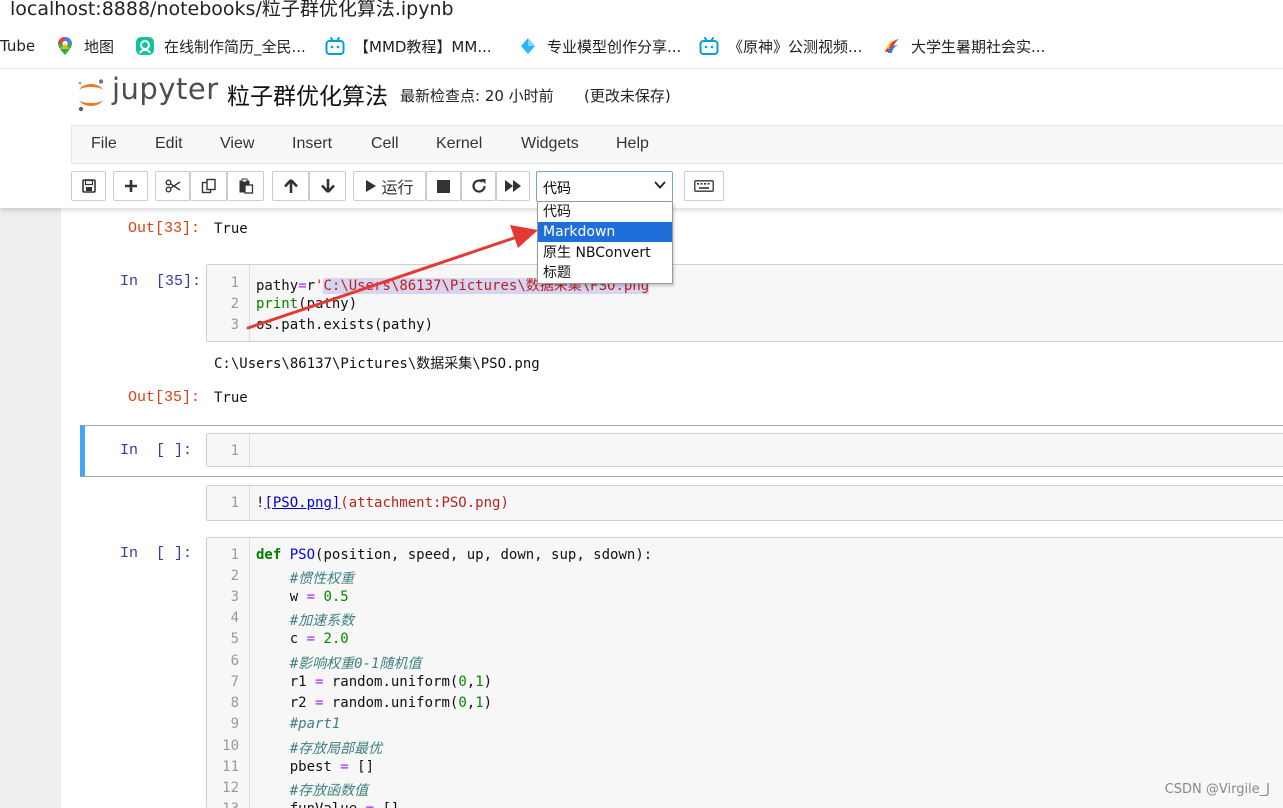 This screenshot has height=808, width=1283. Describe the element at coordinates (641, 11) in the screenshot. I see `browser-url-bar: localhost:8888/notebooks/粒子群优化算法.ipynb` at that location.